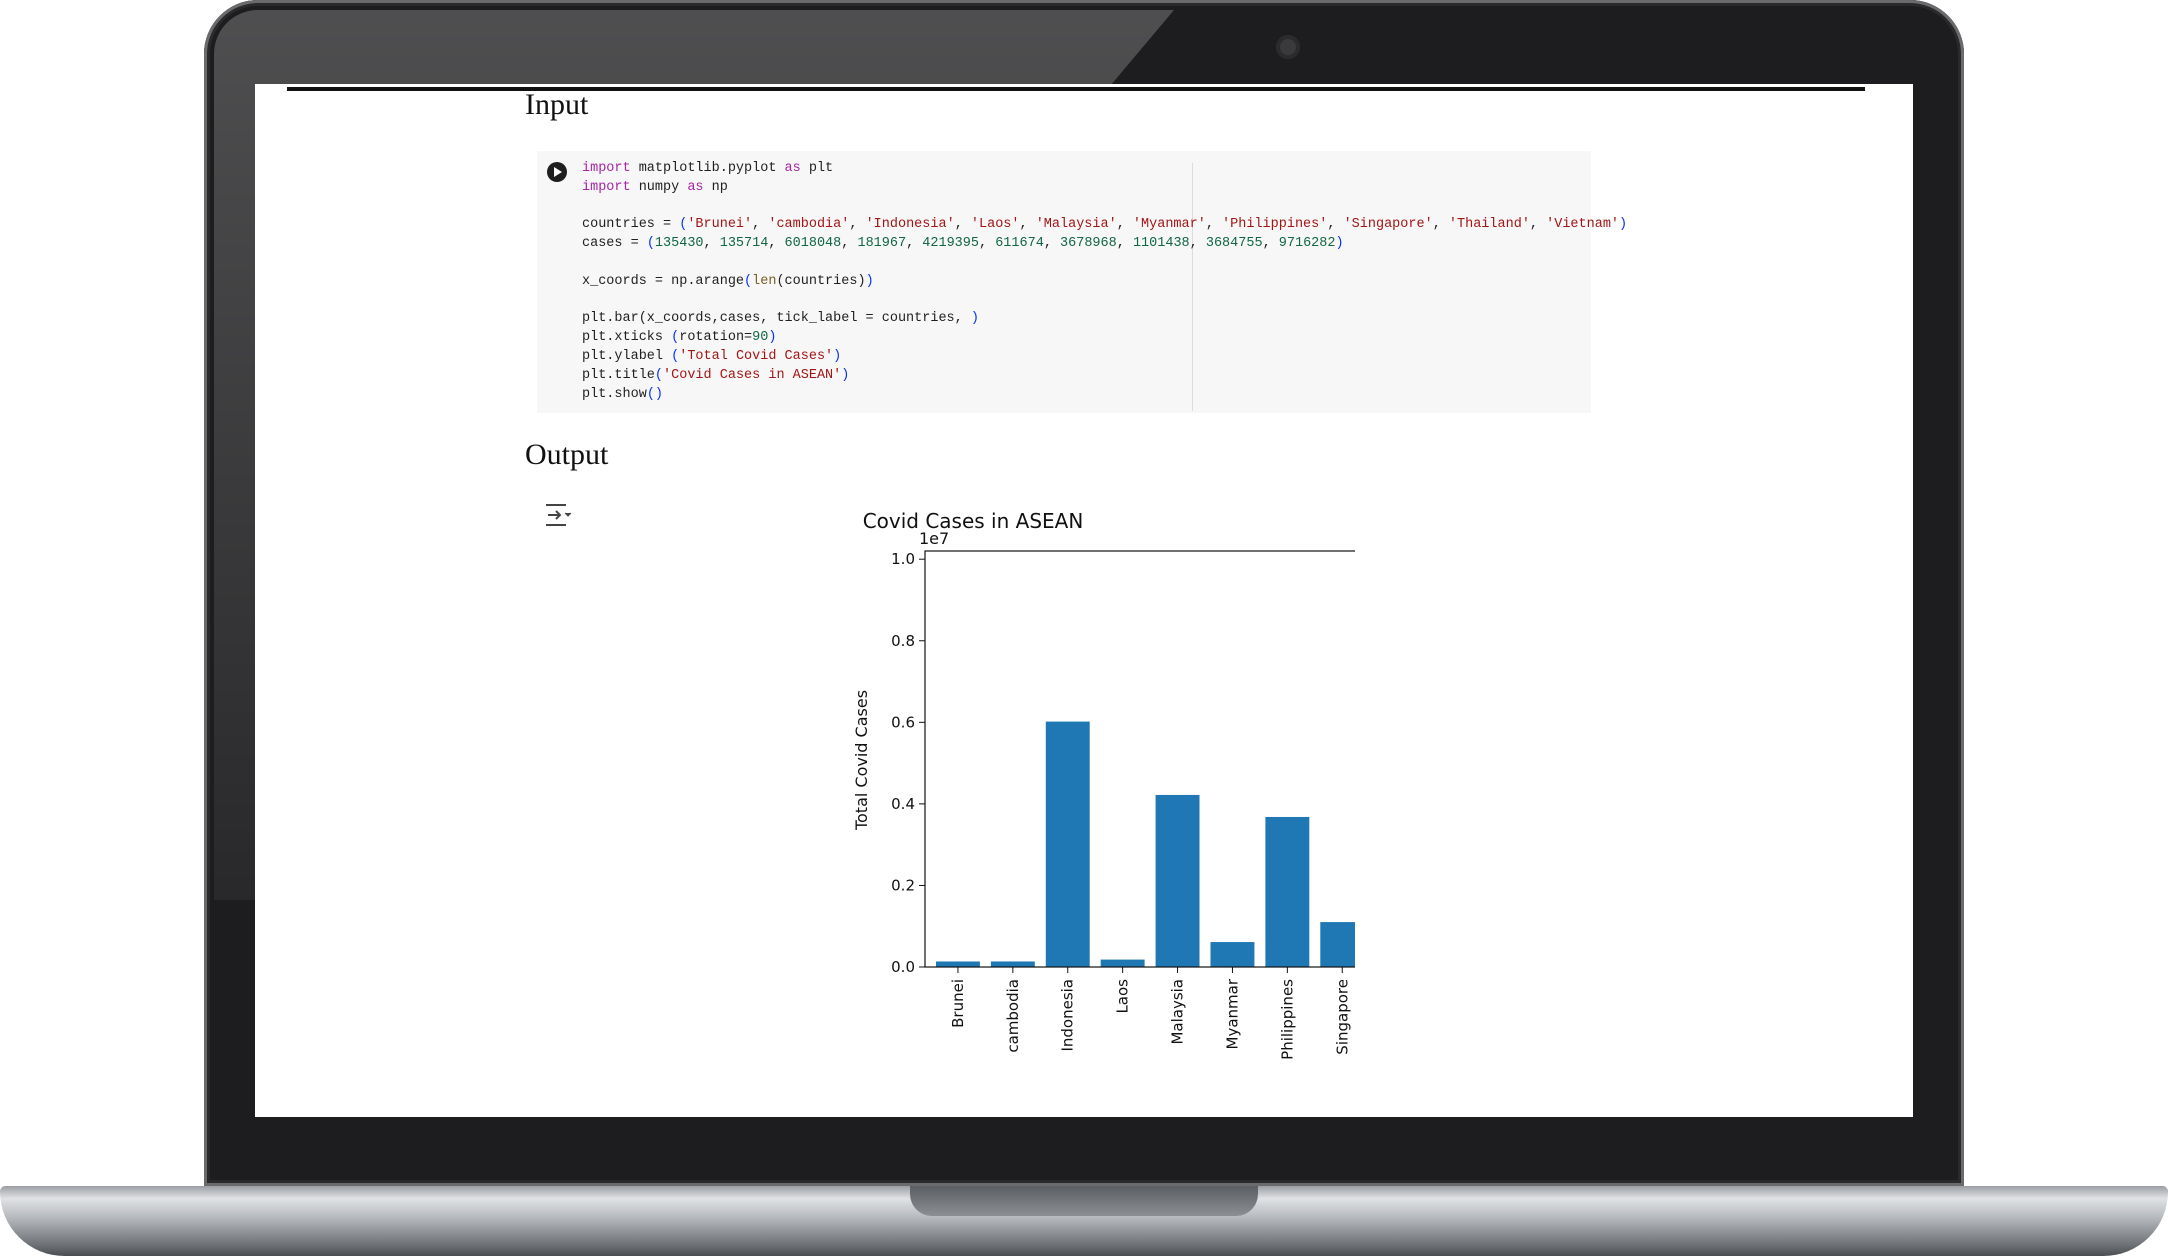  What do you see at coordinates (1178, 1012) in the screenshot?
I see `x-tick-label: Malaysia` at bounding box center [1178, 1012].